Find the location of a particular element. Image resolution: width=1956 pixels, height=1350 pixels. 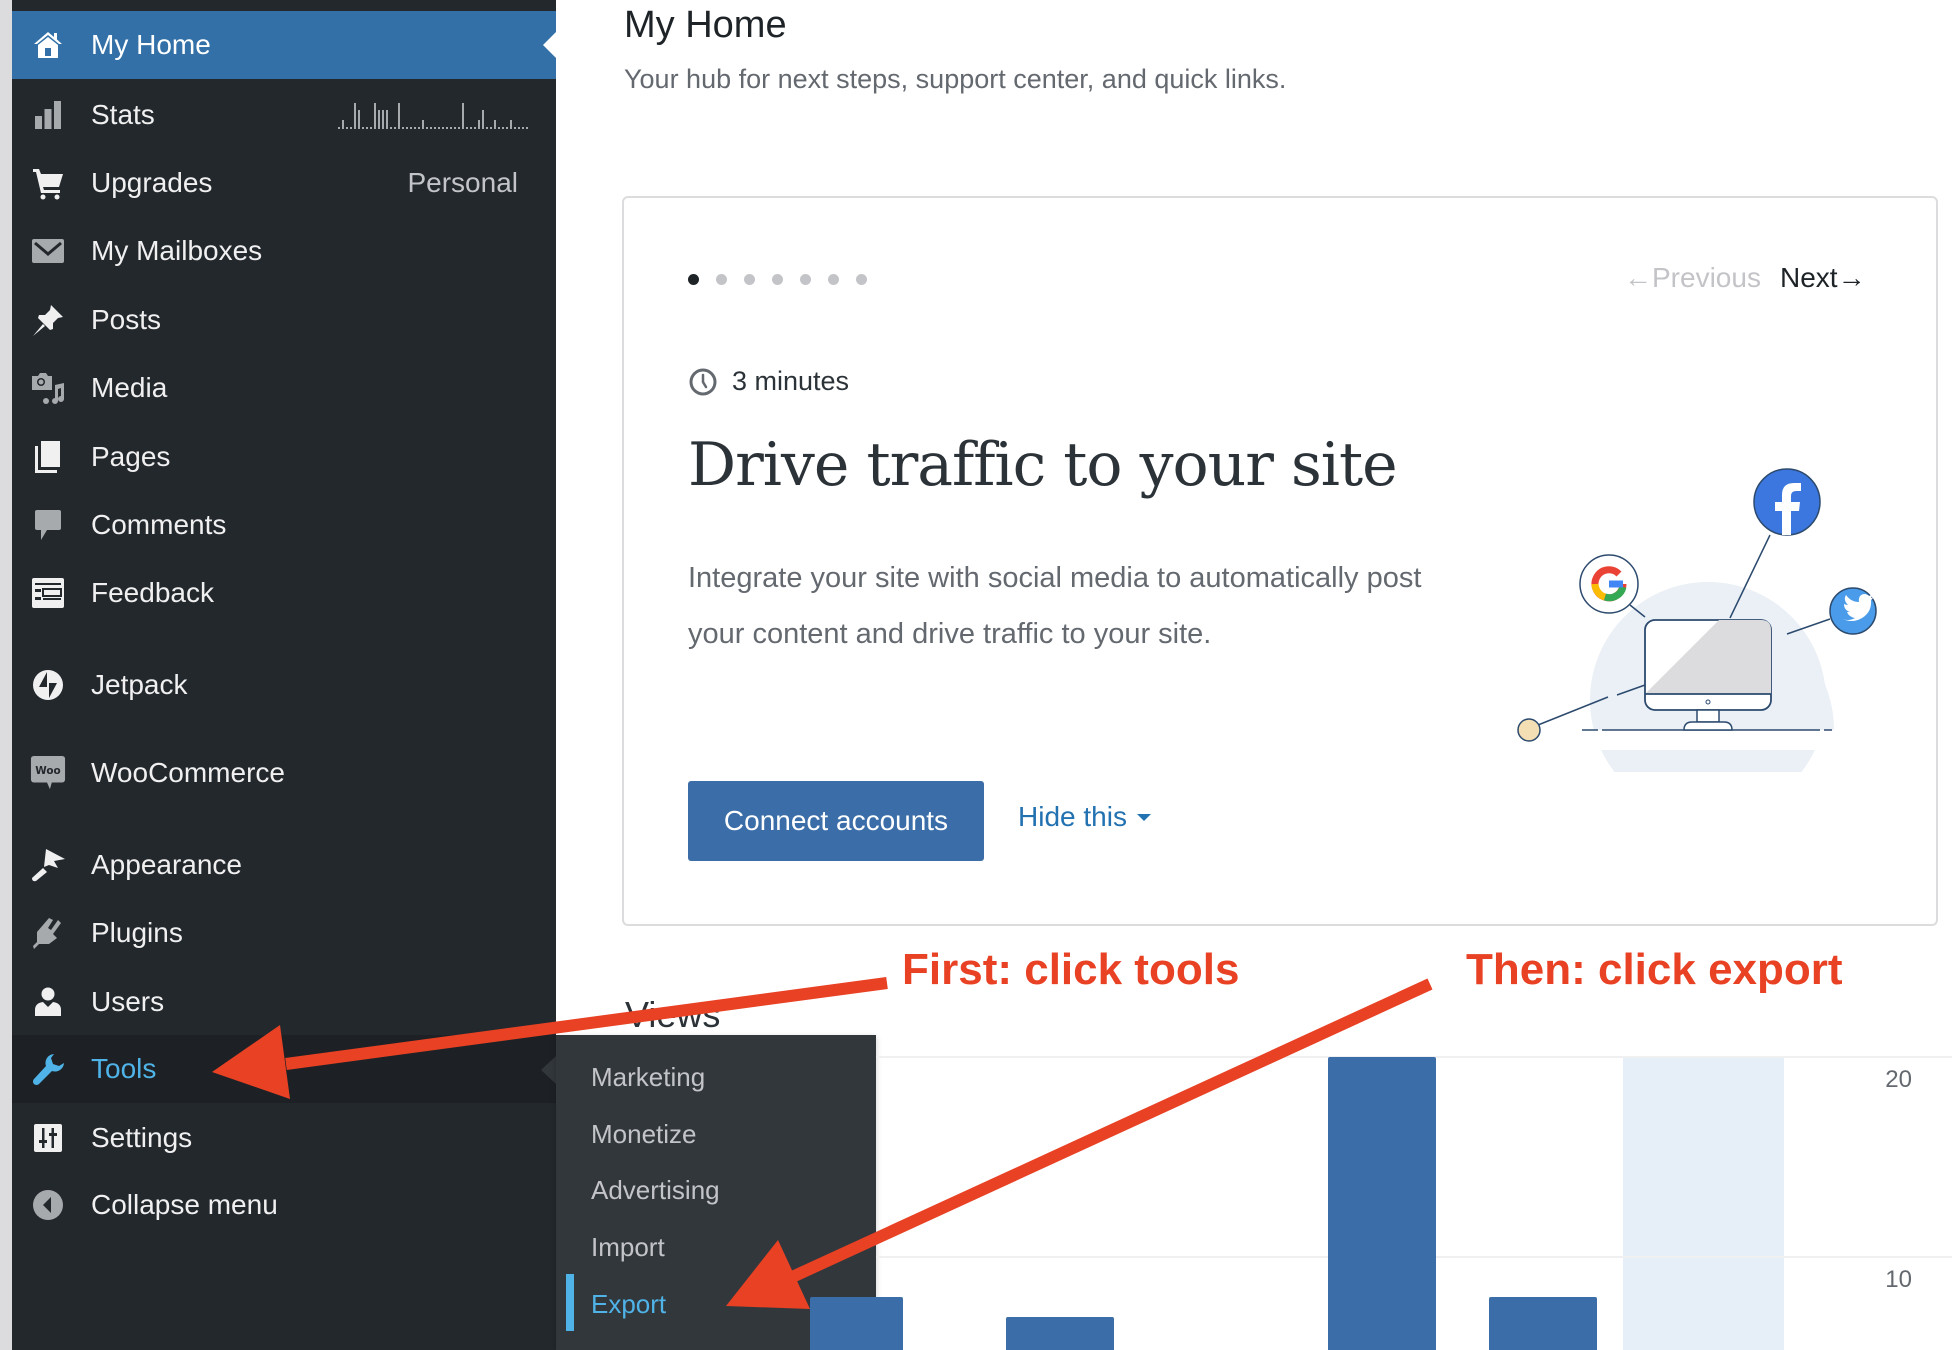

user-icon is located at coordinates (48, 1002).